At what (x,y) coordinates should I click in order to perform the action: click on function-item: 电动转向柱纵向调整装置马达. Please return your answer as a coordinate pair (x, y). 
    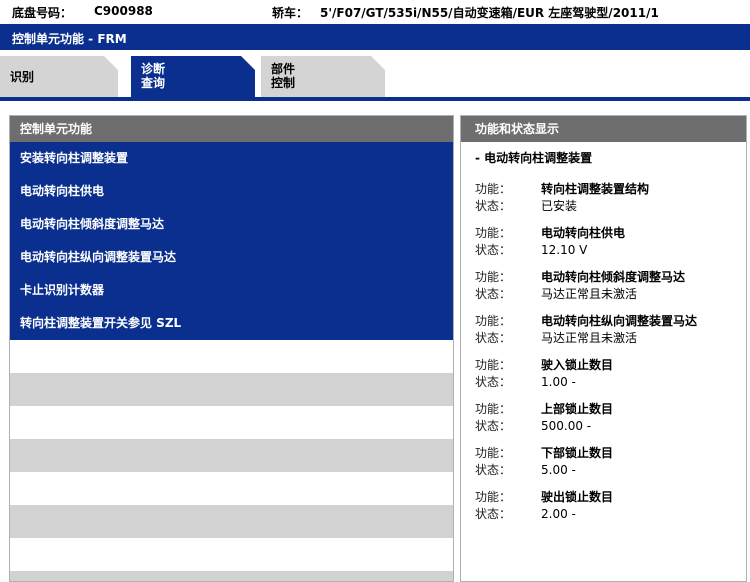
    Looking at the image, I should click on (231, 257).